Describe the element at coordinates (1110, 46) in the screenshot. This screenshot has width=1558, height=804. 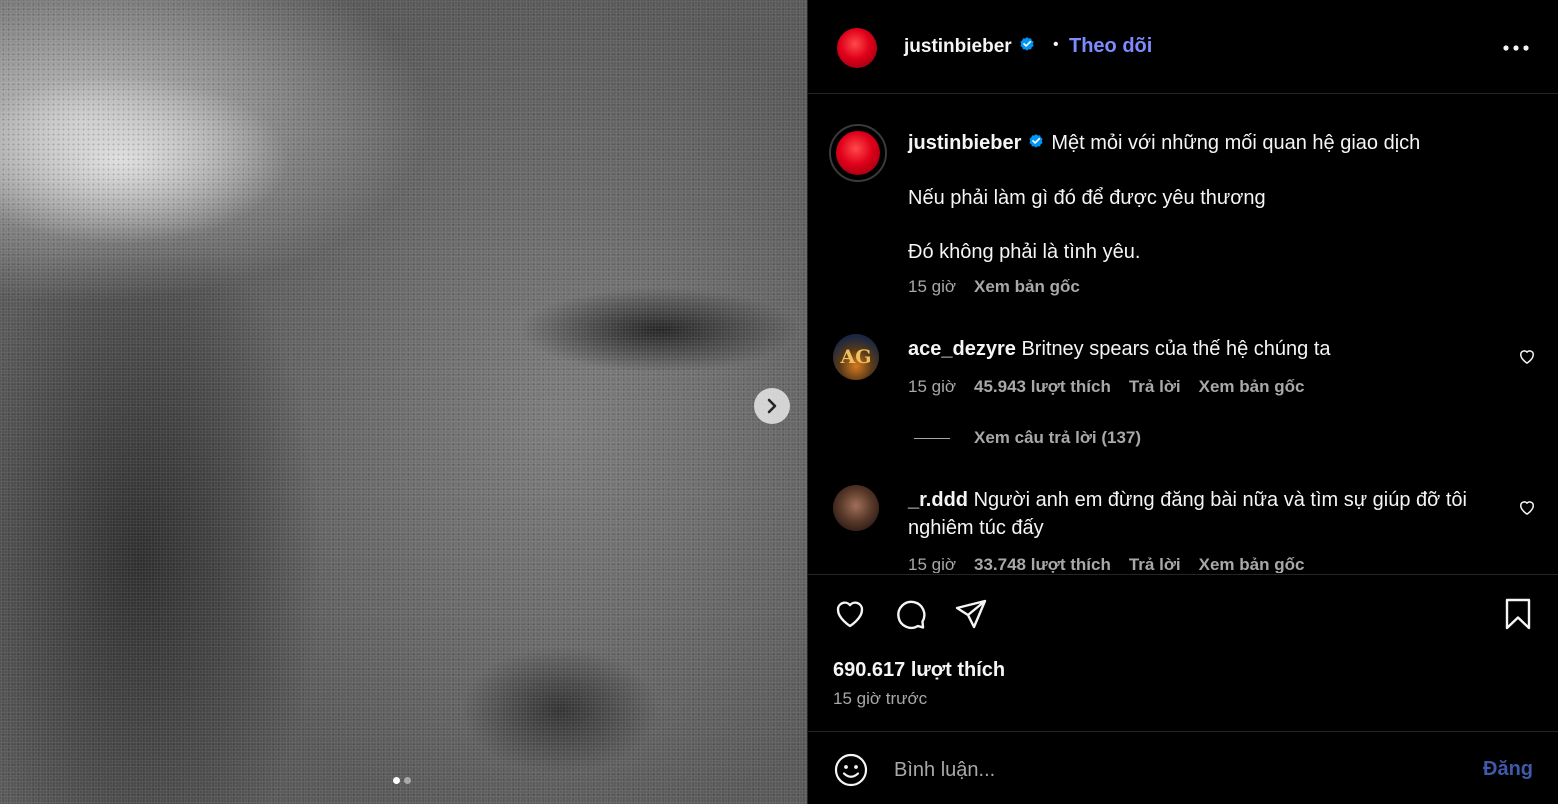
I see `follow-button: Theo dõi` at that location.